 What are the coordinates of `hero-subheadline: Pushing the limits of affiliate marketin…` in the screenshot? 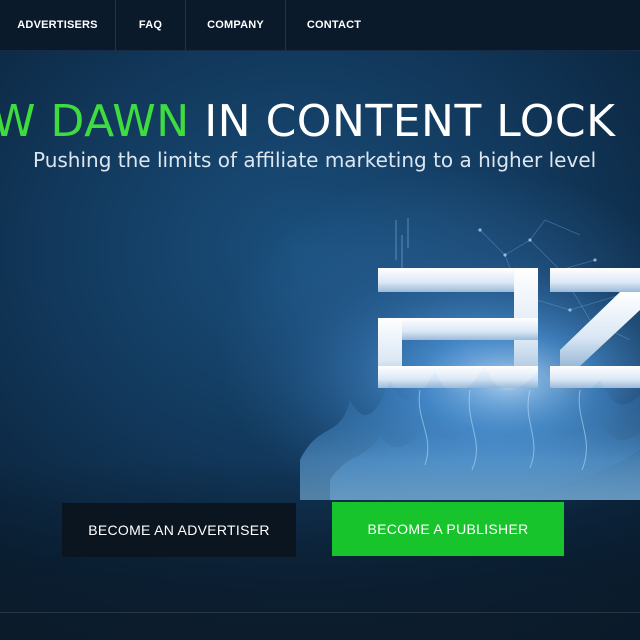 It's located at (315, 160).